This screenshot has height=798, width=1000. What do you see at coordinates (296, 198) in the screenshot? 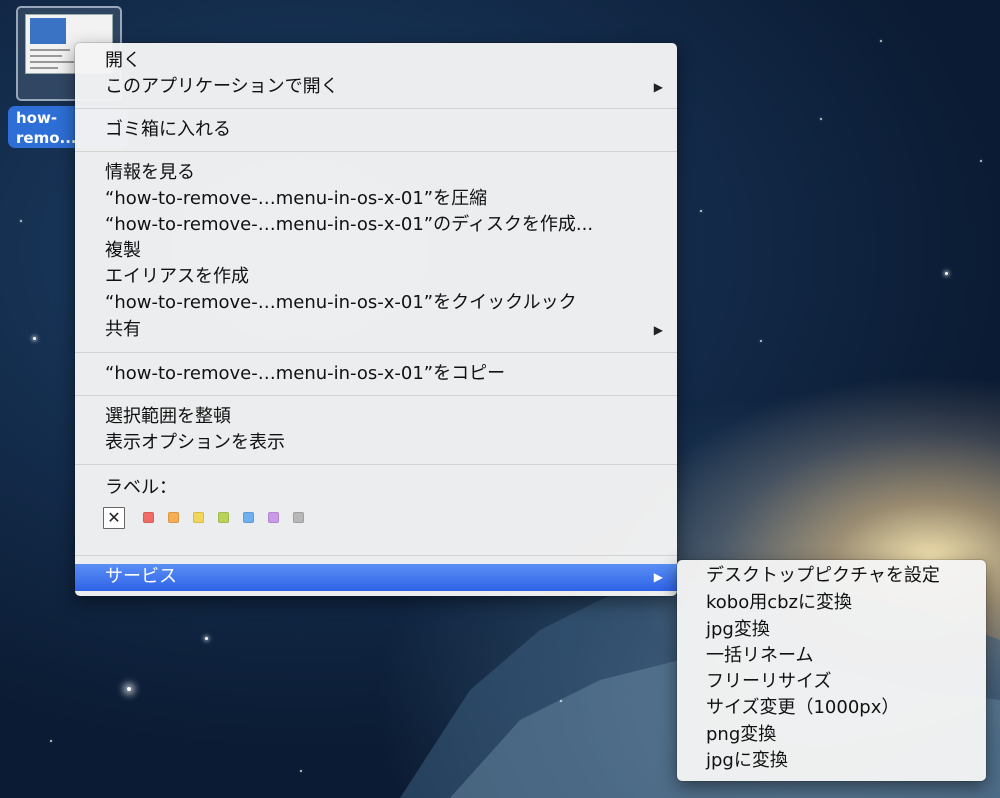
I see `menu-item-label: “how-to-remove-…menu-in-os-x-01”を圧縮` at bounding box center [296, 198].